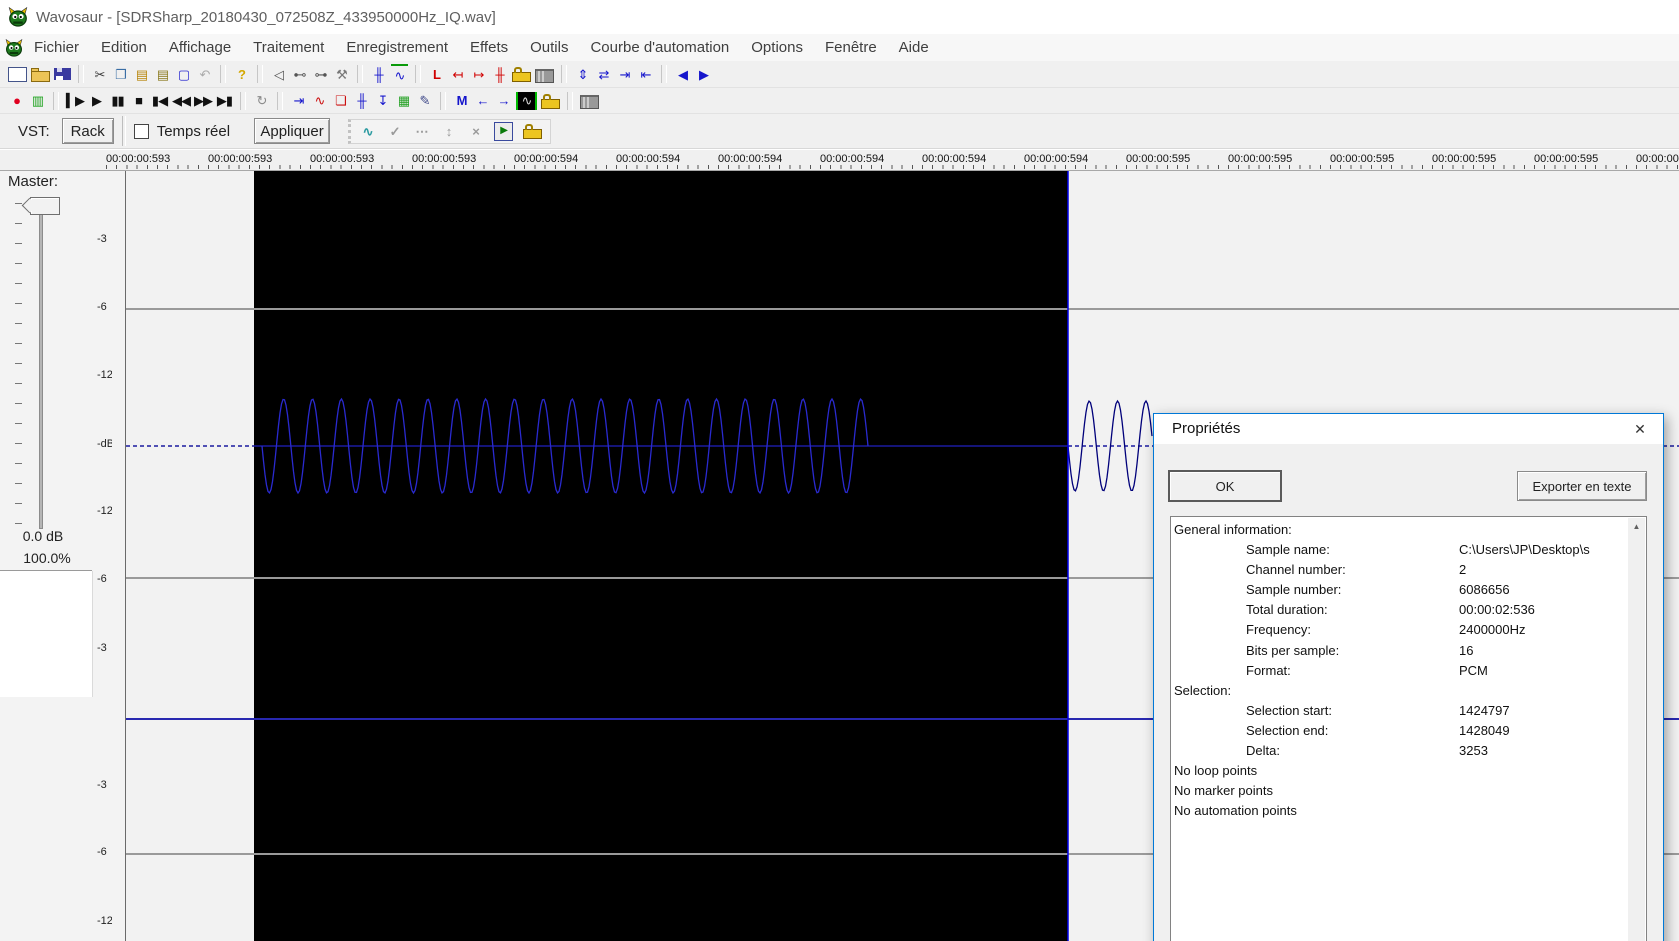  I want to click on prev-view-icon: ◀, so click(682, 74).